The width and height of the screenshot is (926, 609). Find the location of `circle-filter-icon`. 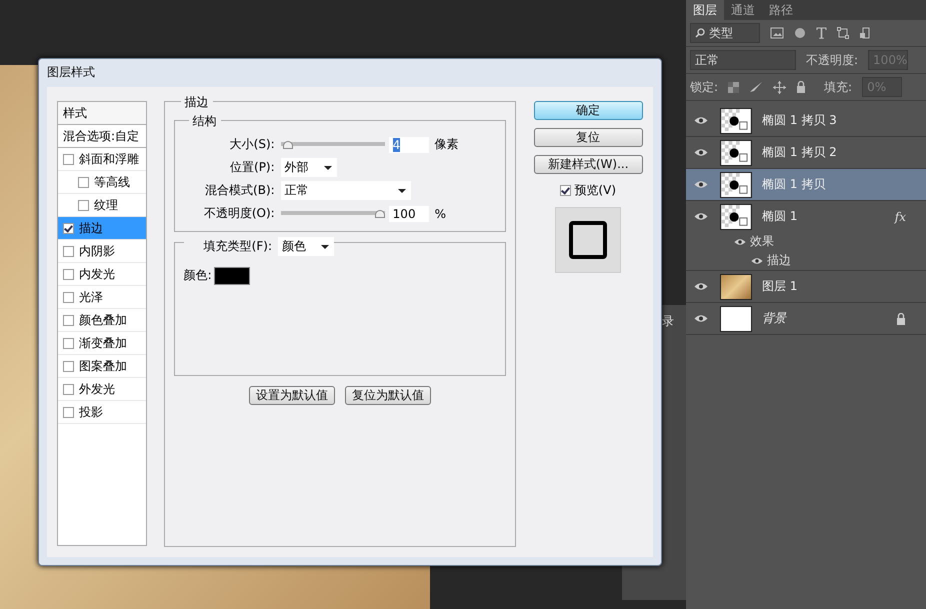

circle-filter-icon is located at coordinates (800, 33).